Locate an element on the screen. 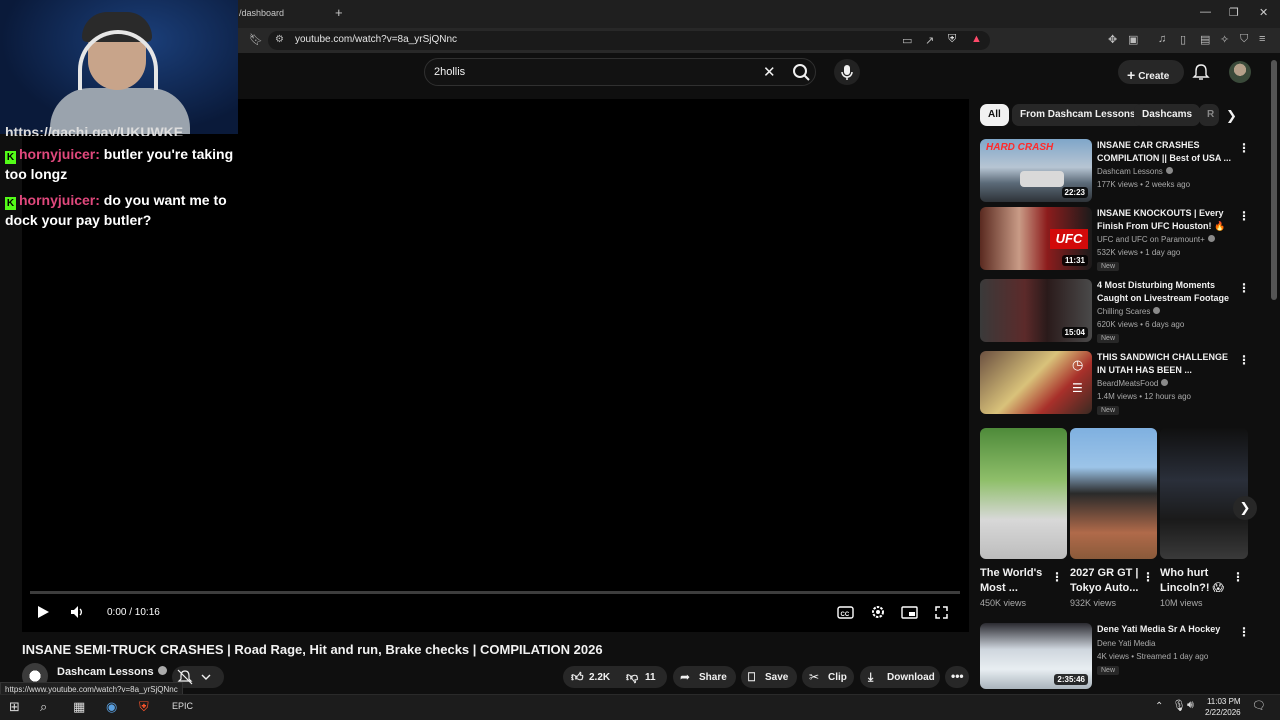 The image size is (1280, 720). new-badge: New is located at coordinates (1108, 410).